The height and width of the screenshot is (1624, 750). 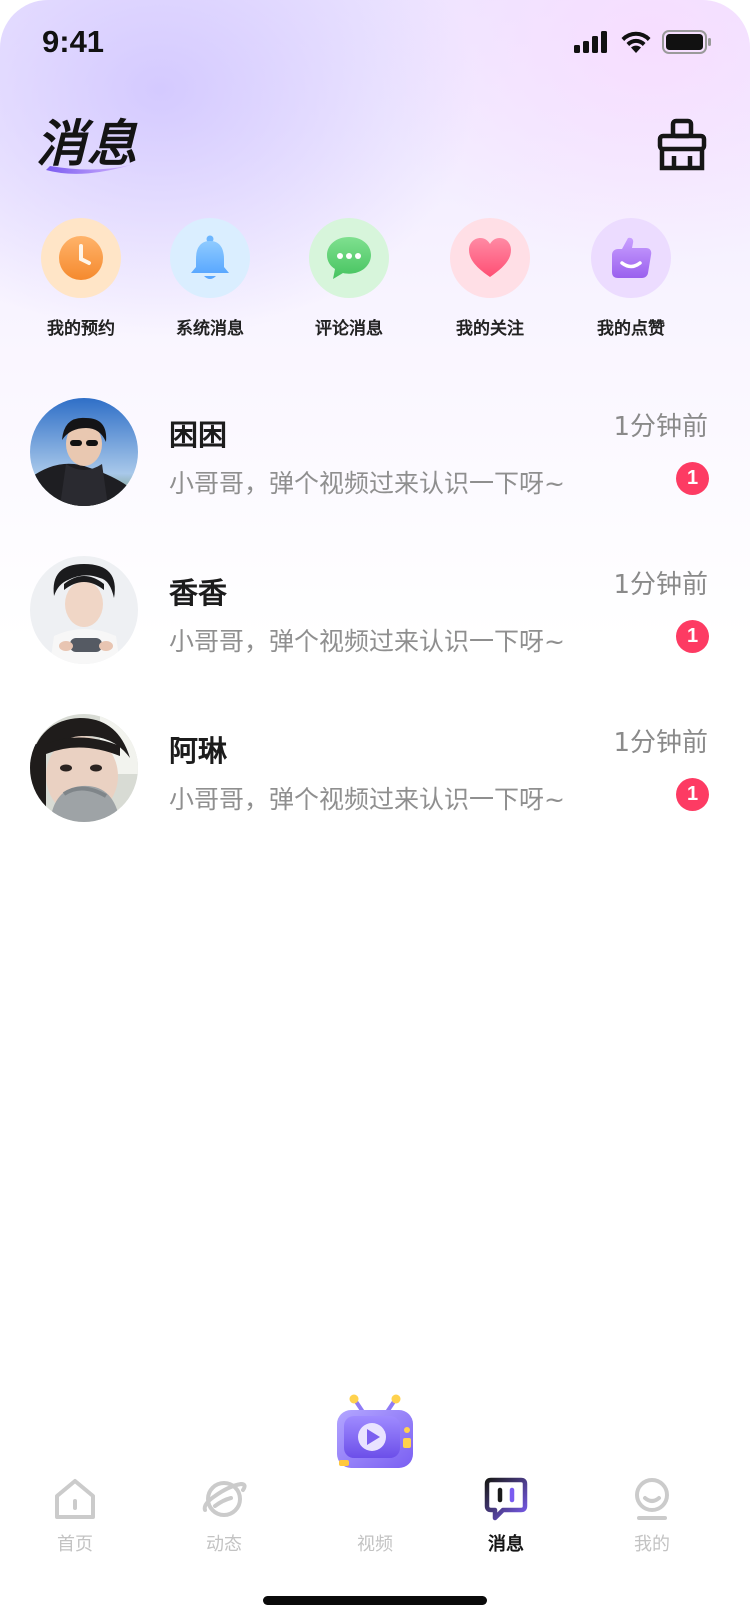 I want to click on battery-icon, so click(x=686, y=42).